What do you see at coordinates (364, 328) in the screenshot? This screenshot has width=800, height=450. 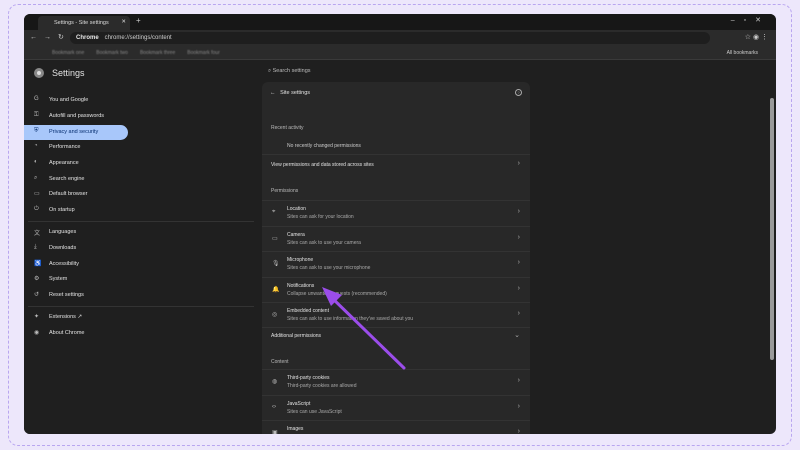 I see `annotation-arrow` at bounding box center [364, 328].